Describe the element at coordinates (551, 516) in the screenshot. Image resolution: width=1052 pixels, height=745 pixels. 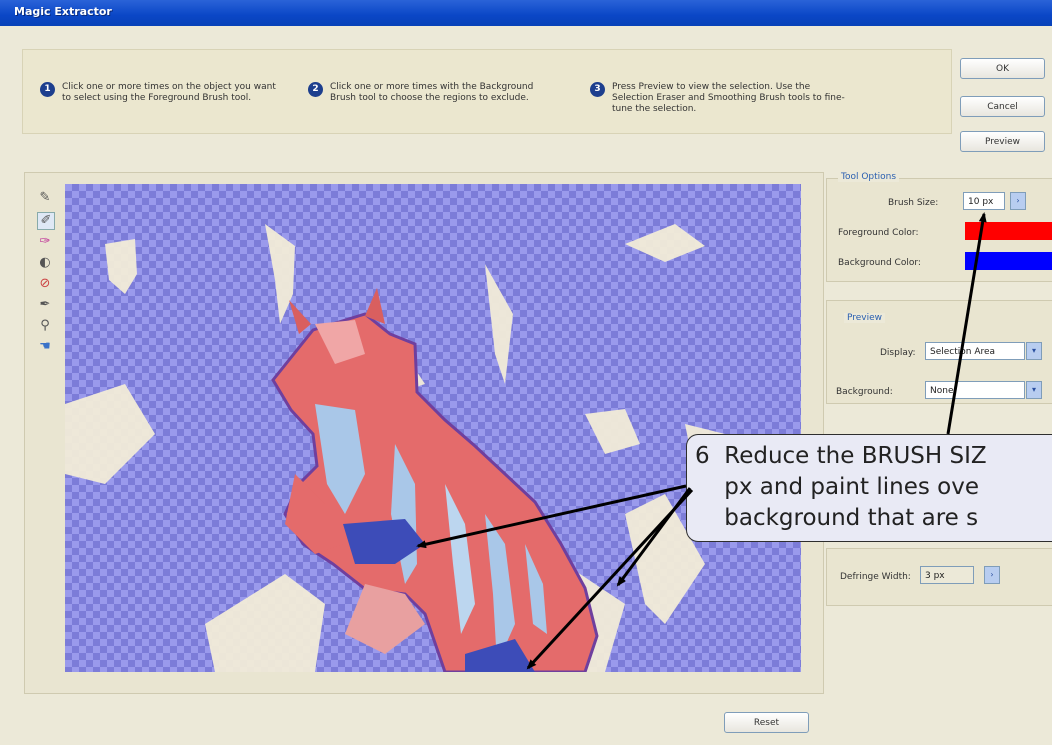
I see `arrow-to-cat-left` at that location.